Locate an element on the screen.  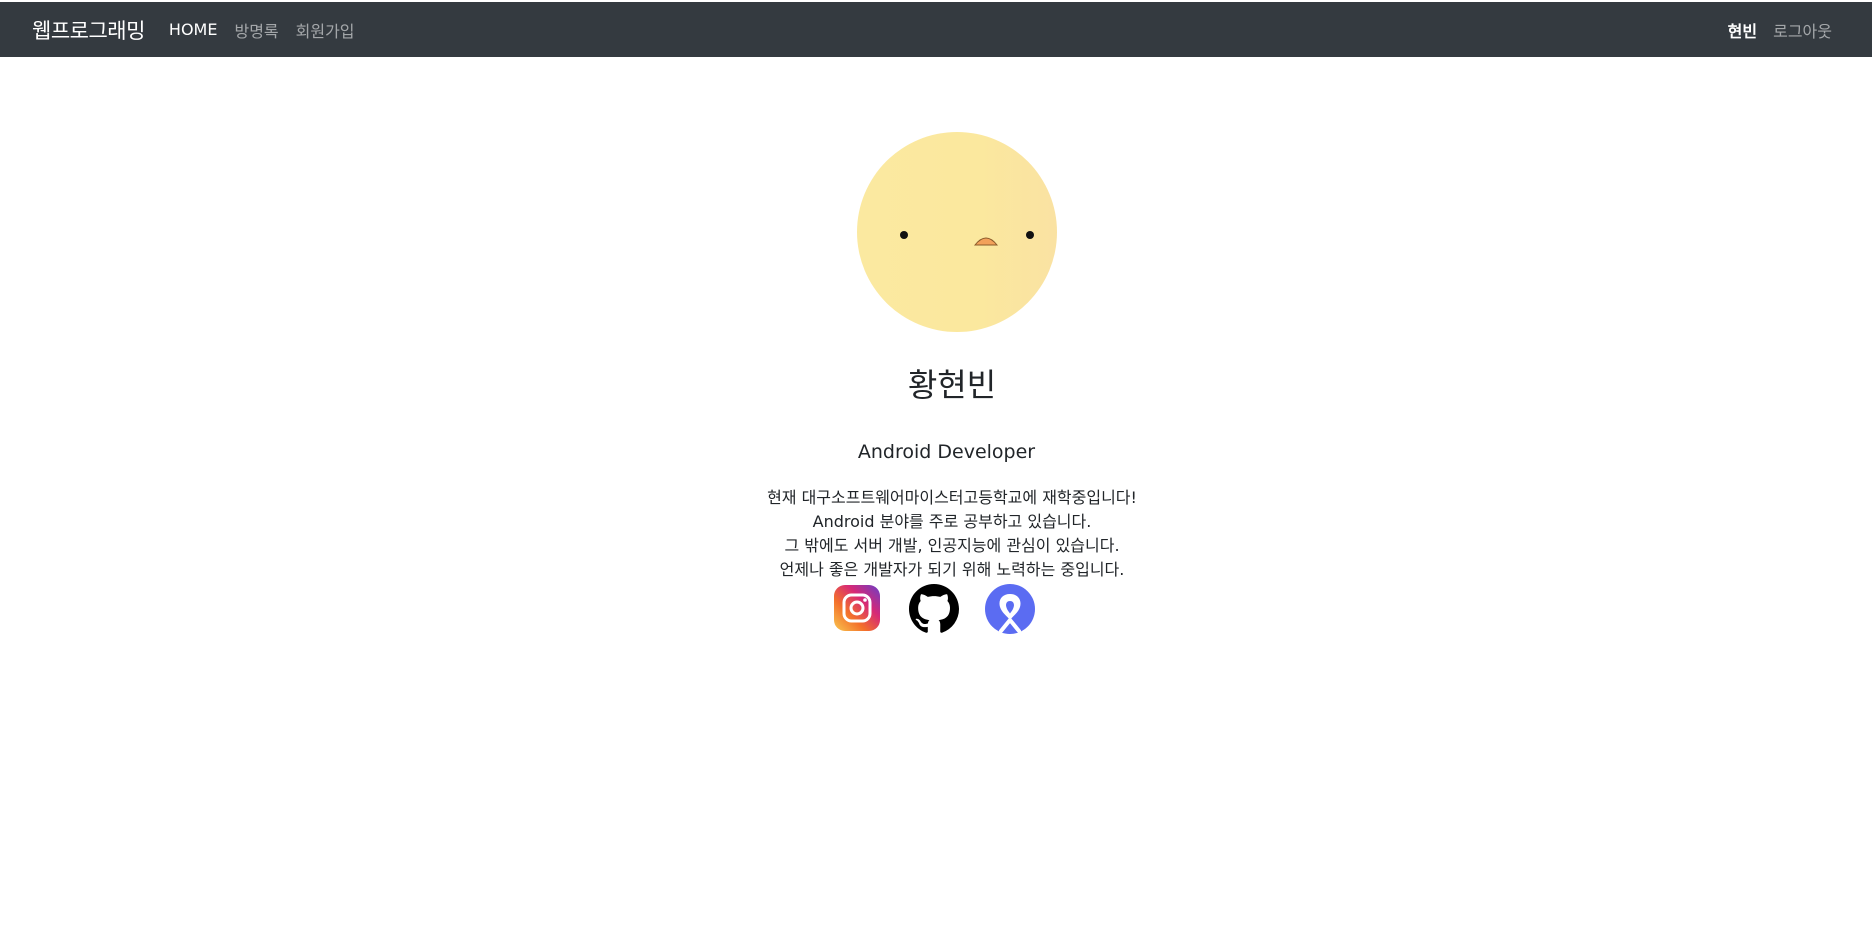
chick-face-icon is located at coordinates (957, 232).